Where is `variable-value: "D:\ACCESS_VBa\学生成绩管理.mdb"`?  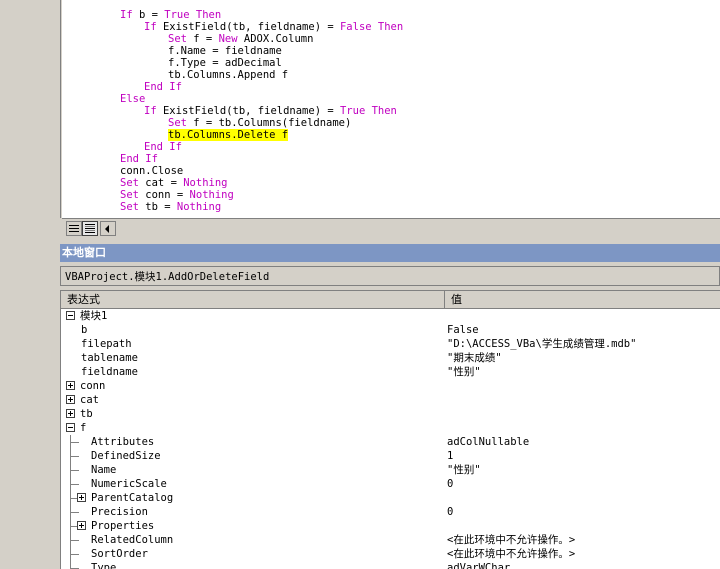
variable-value: "D:\ACCESS_VBa\学生成绩管理.mdb" is located at coordinates (542, 344).